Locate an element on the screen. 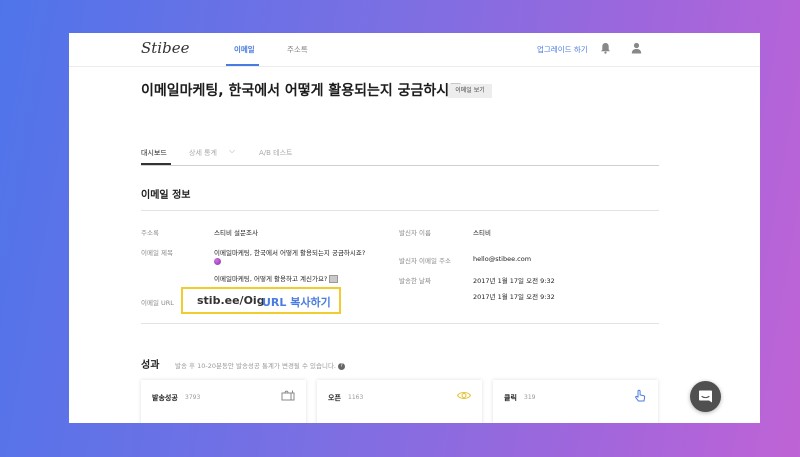 The width and height of the screenshot is (800, 457). tab-dashboard: 대시보드 is located at coordinates (154, 153).